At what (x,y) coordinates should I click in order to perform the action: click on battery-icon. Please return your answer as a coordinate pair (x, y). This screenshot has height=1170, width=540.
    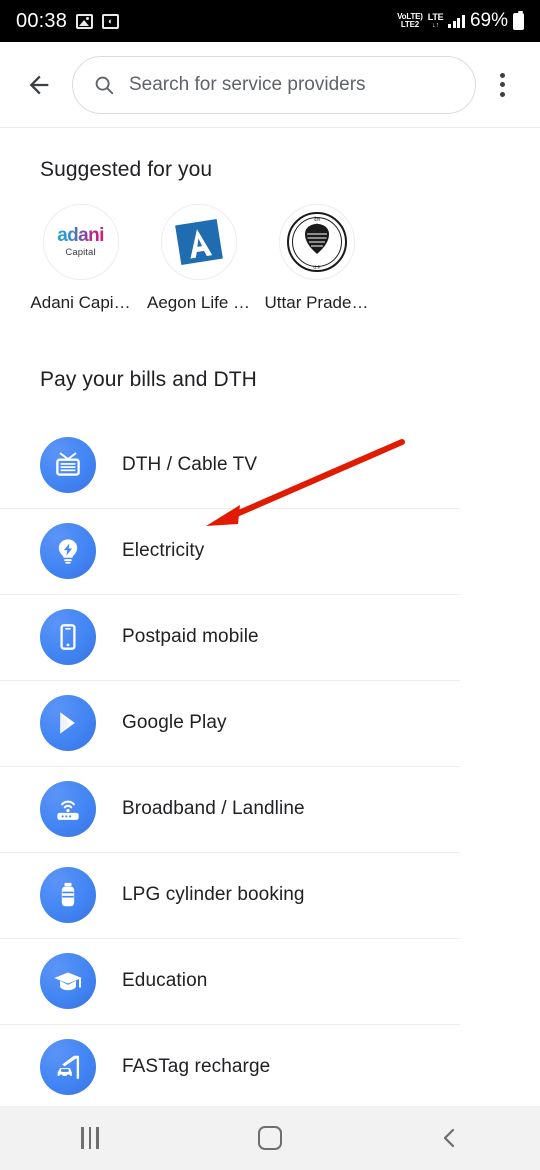
    Looking at the image, I should click on (518, 20).